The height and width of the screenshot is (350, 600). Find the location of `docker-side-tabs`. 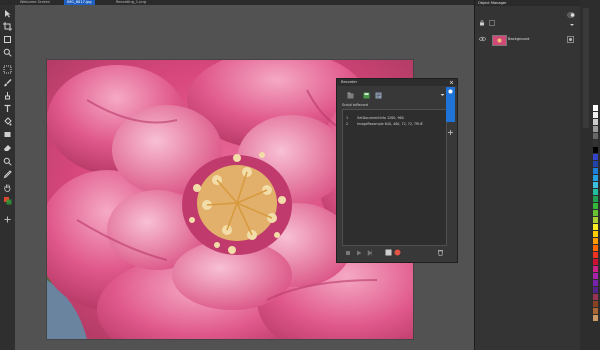

docker-side-tabs is located at coordinates (586, 68).